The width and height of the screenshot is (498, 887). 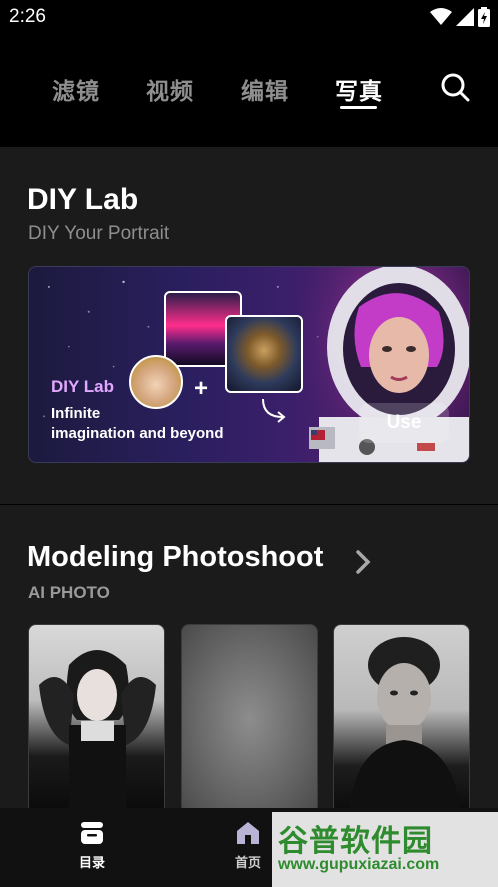 What do you see at coordinates (355, 841) in the screenshot?
I see `watermark-title: 谷普软件园` at bounding box center [355, 841].